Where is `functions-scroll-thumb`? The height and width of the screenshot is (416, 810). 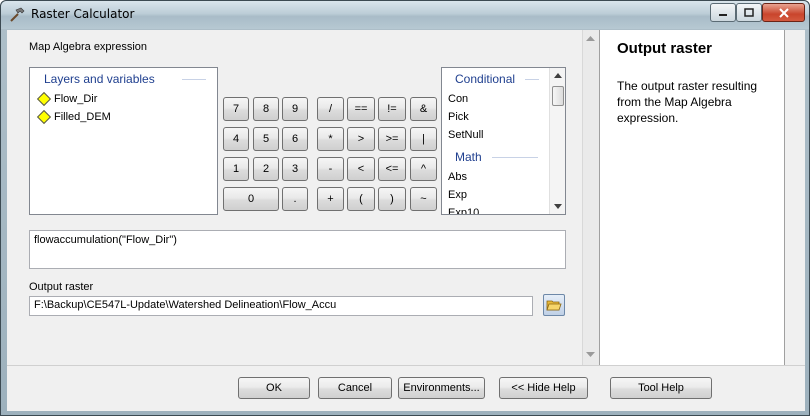 functions-scroll-thumb is located at coordinates (558, 96).